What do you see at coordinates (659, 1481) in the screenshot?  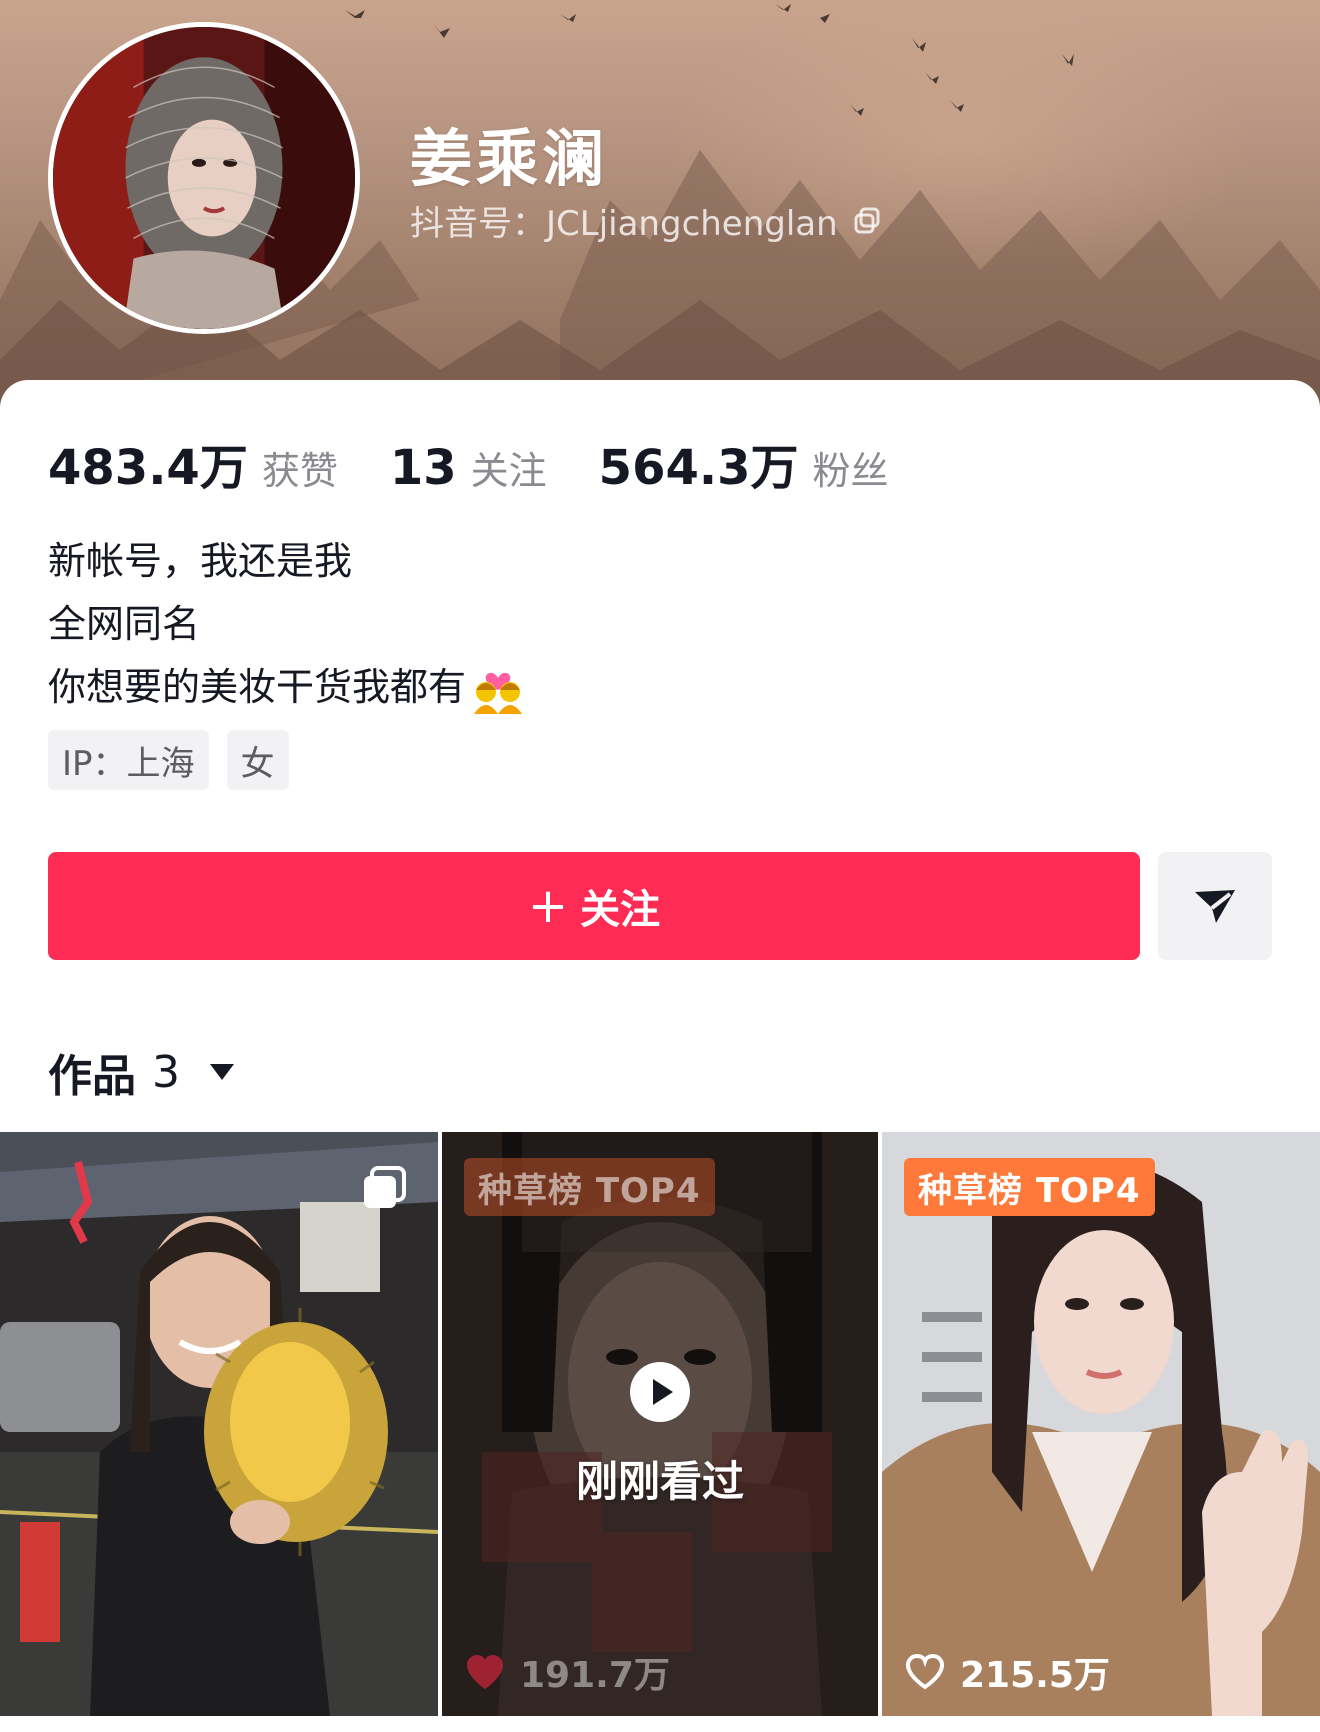 I see `recently-viewed-label: 刚刚看过` at bounding box center [659, 1481].